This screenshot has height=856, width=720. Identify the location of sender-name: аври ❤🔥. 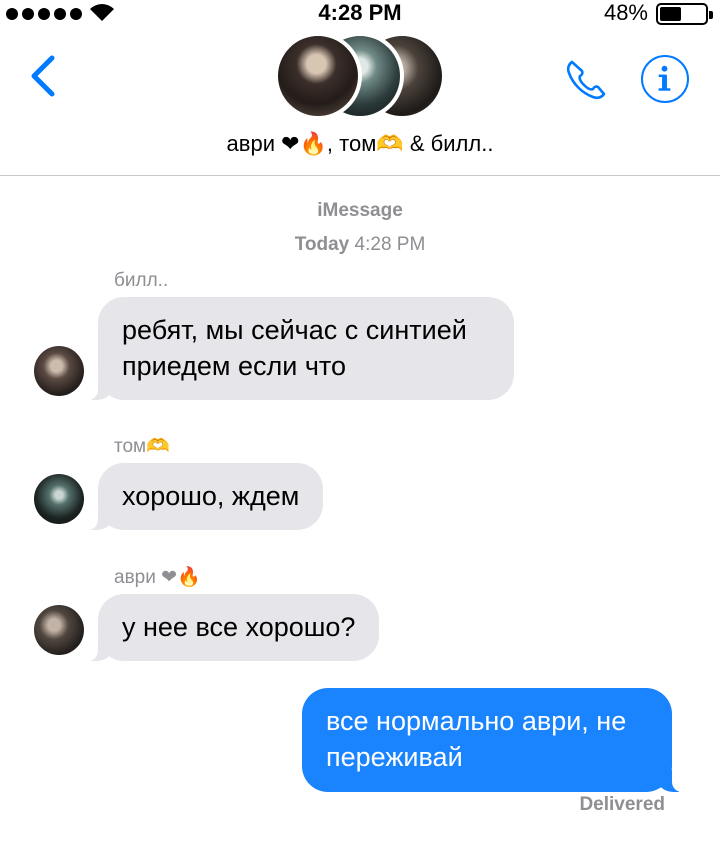
(157, 577).